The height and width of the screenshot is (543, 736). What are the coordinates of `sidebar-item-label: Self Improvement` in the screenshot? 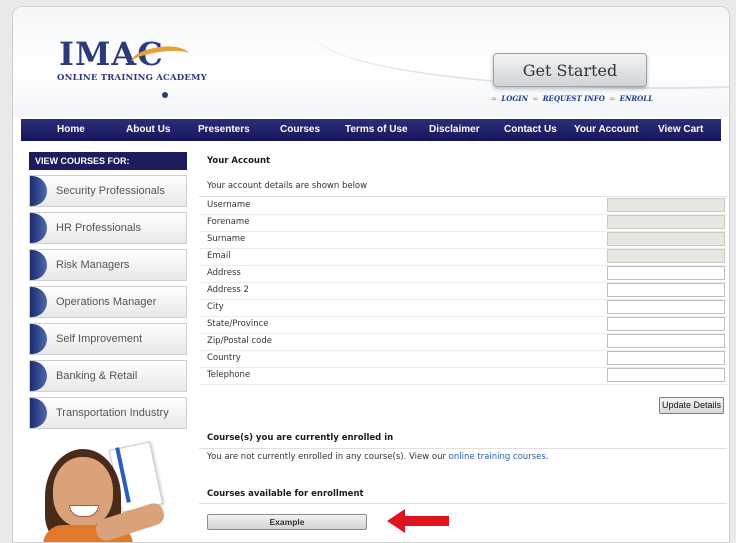 It's located at (99, 339).